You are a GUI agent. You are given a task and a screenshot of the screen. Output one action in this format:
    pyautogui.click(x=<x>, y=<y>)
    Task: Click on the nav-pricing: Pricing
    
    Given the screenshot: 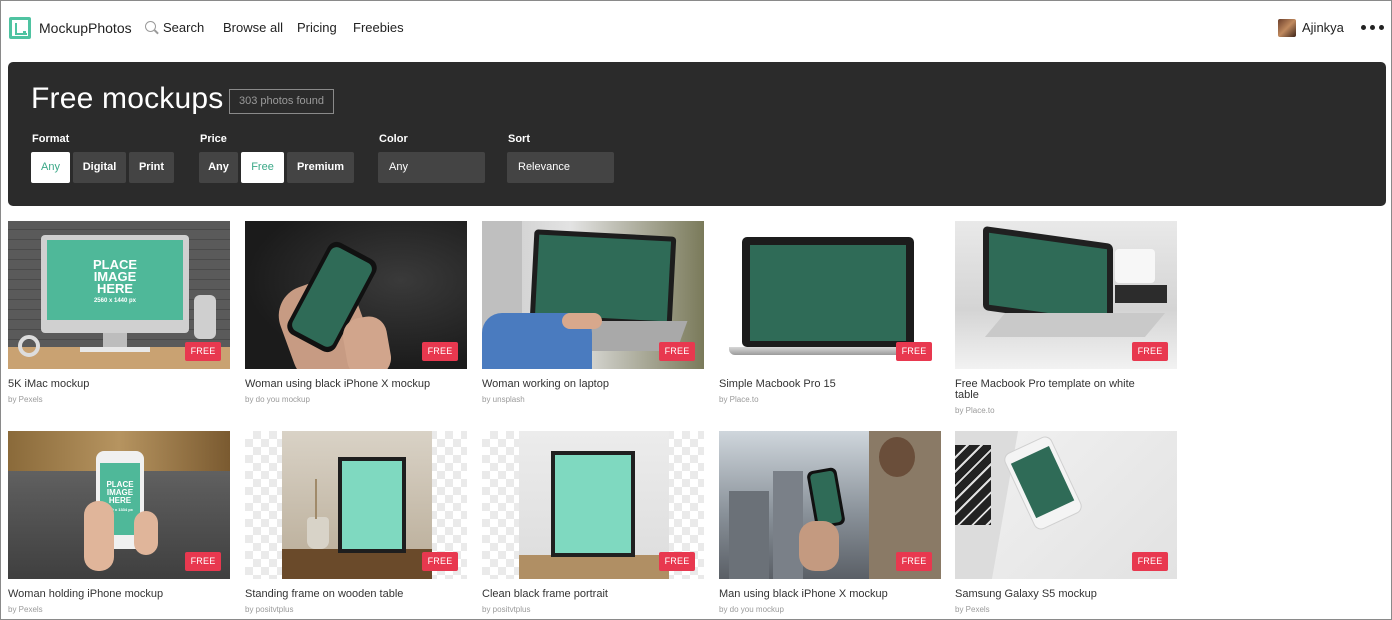 What is the action you would take?
    pyautogui.click(x=317, y=27)
    